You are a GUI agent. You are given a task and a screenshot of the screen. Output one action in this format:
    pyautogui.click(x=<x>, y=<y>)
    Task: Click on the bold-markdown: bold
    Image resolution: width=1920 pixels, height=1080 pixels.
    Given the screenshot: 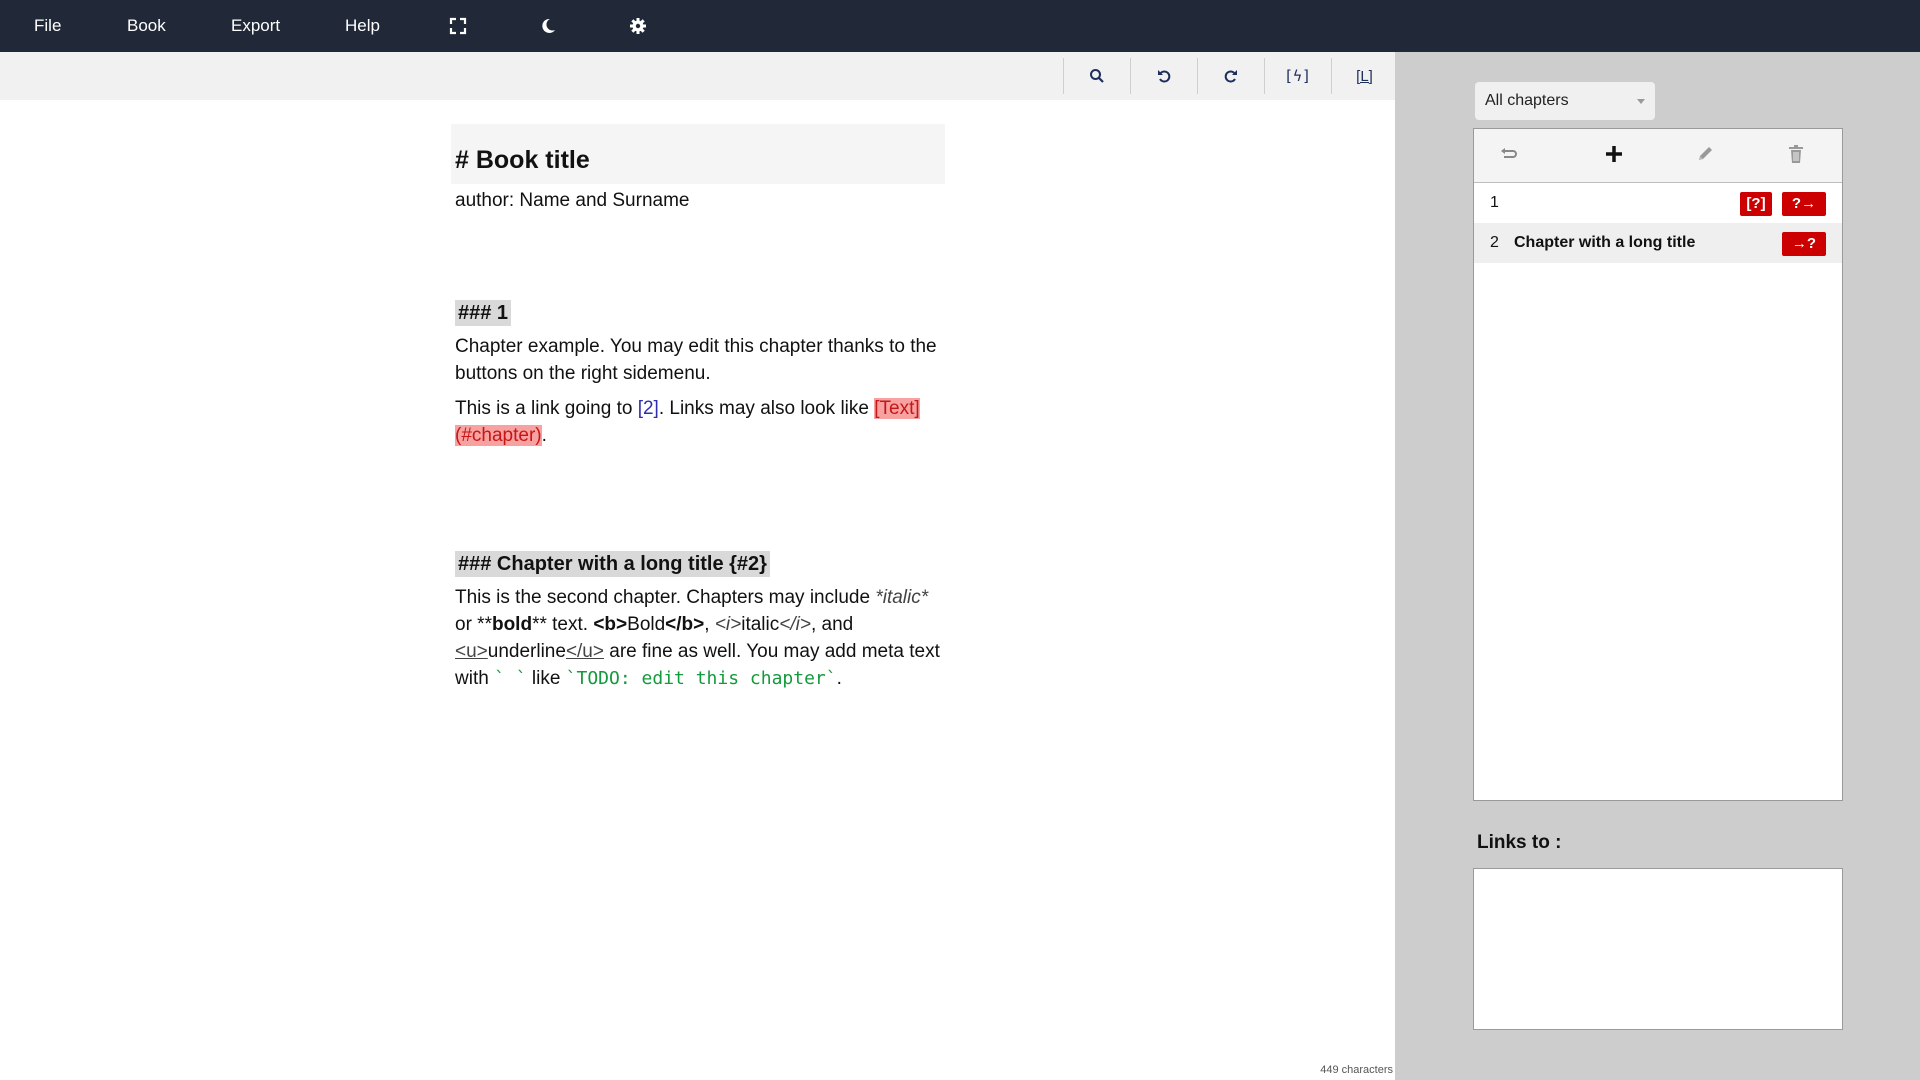 What is the action you would take?
    pyautogui.click(x=512, y=624)
    